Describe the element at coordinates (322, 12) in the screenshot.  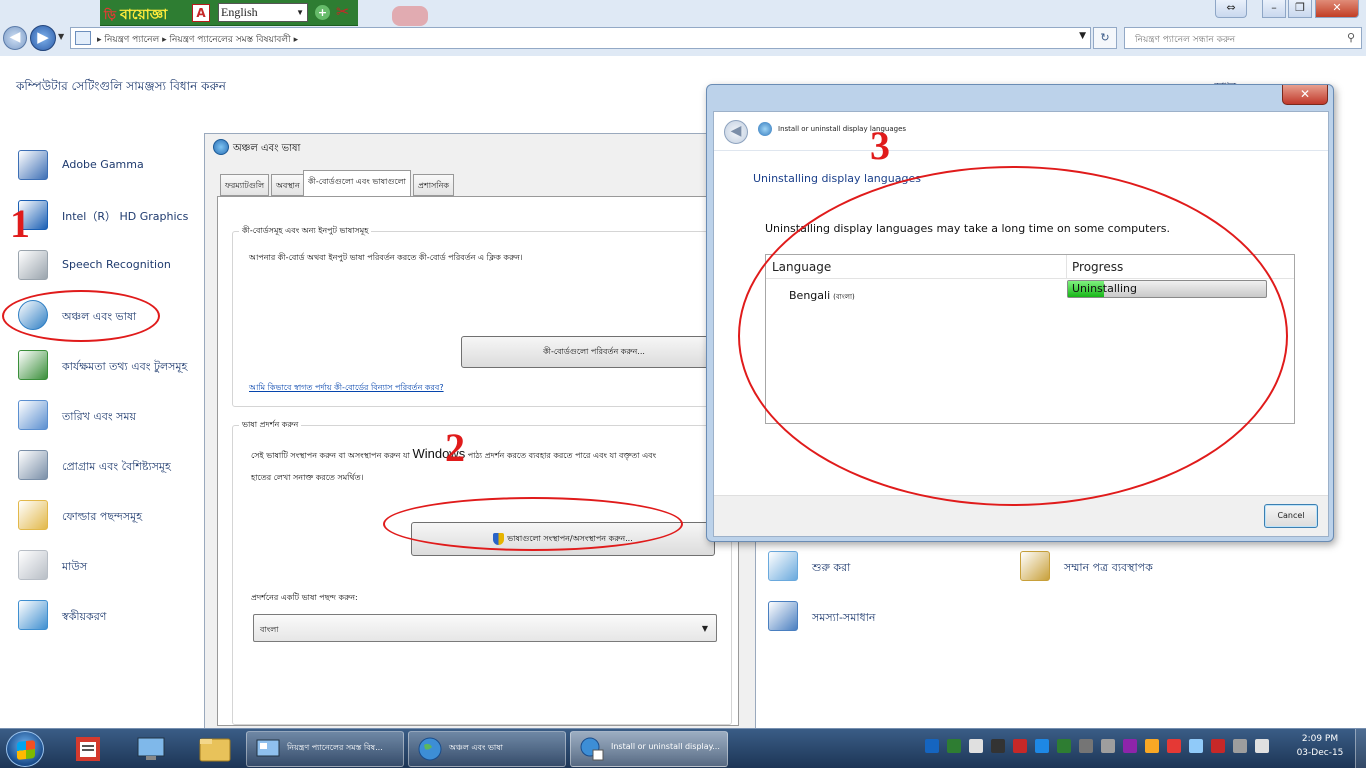
I see `add-icon: +` at that location.